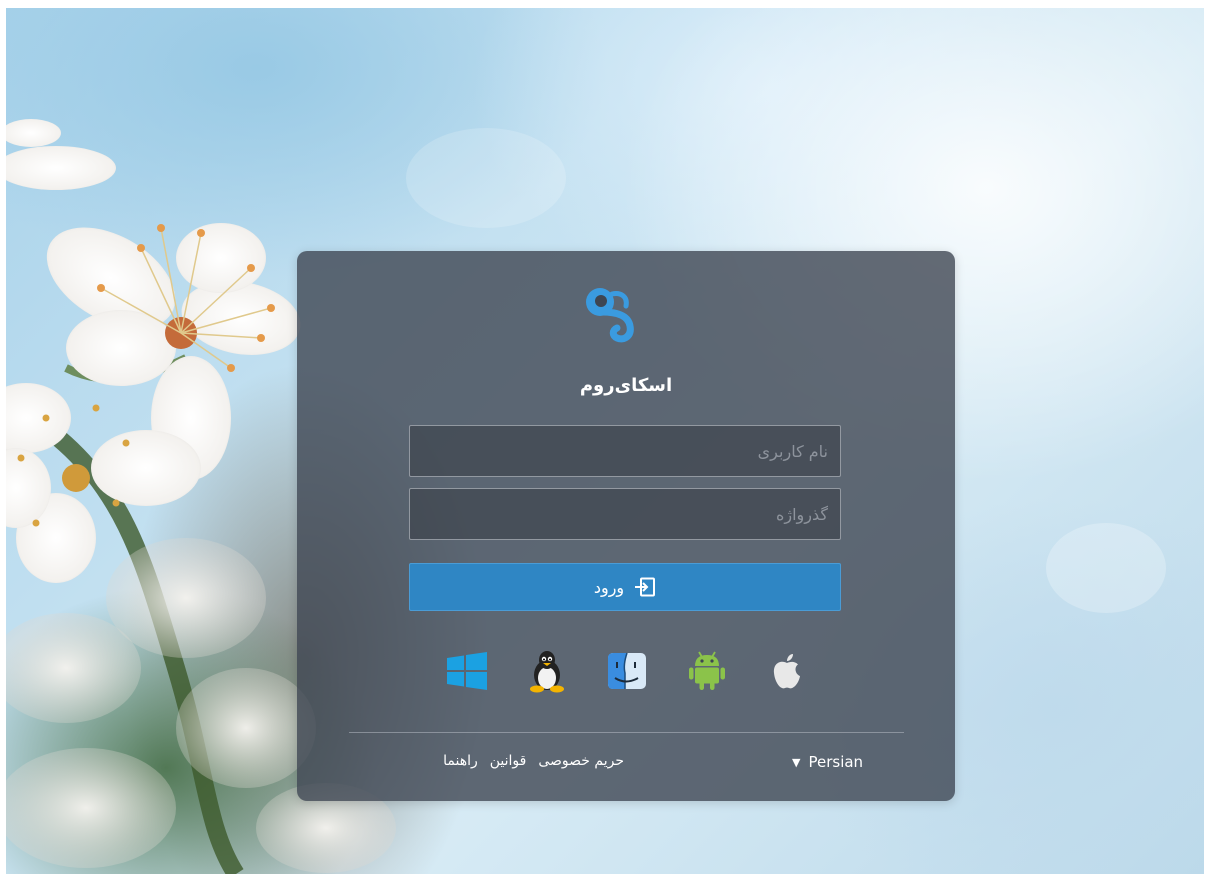 This screenshot has height=880, width=1208. I want to click on android-download-button, so click(707, 671).